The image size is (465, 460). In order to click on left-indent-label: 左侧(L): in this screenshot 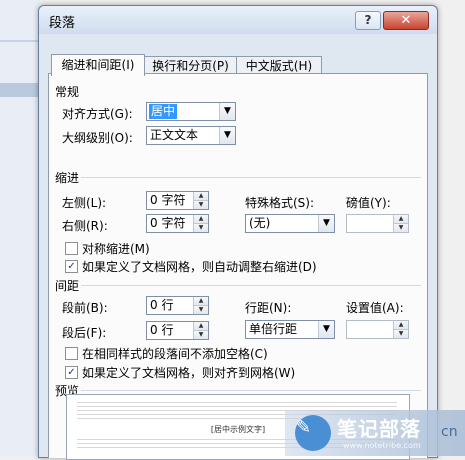, I will do `click(84, 203)`.